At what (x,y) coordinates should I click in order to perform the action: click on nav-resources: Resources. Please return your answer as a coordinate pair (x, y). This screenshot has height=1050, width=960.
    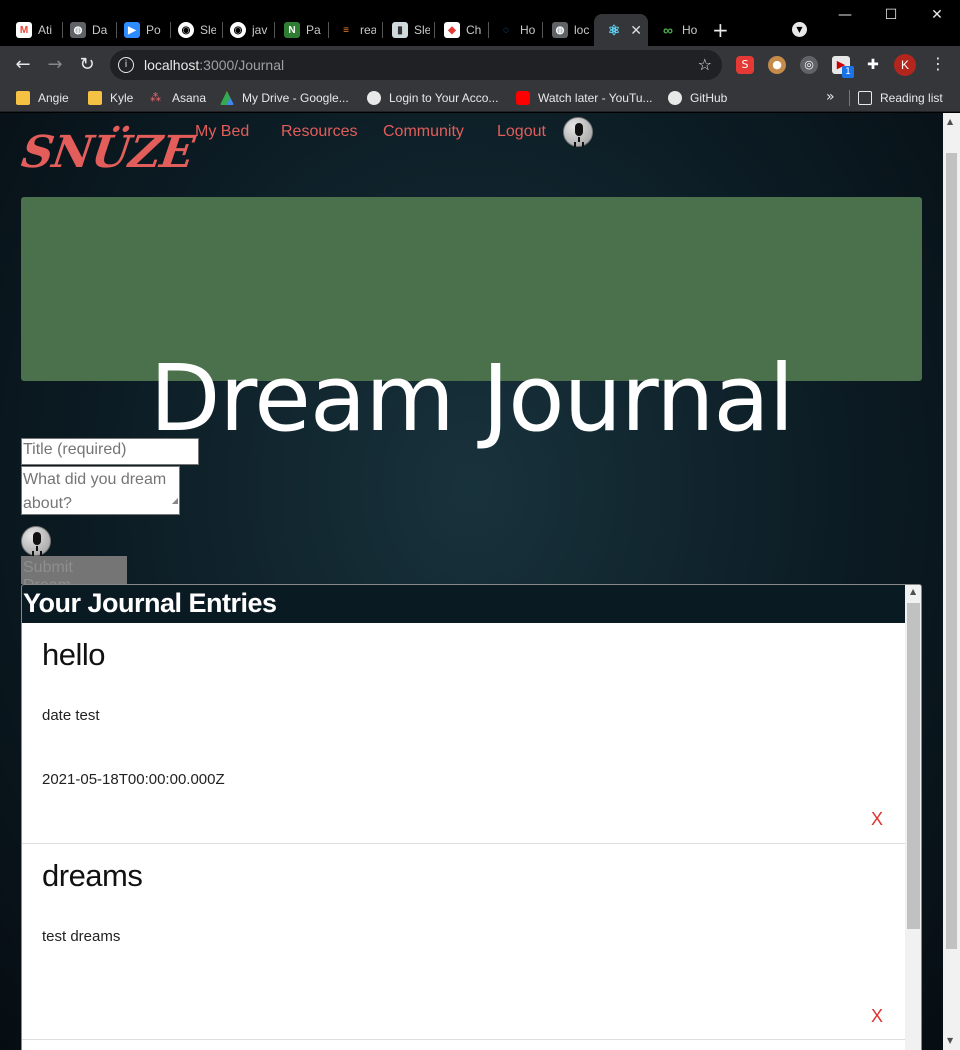
    Looking at the image, I should click on (319, 132).